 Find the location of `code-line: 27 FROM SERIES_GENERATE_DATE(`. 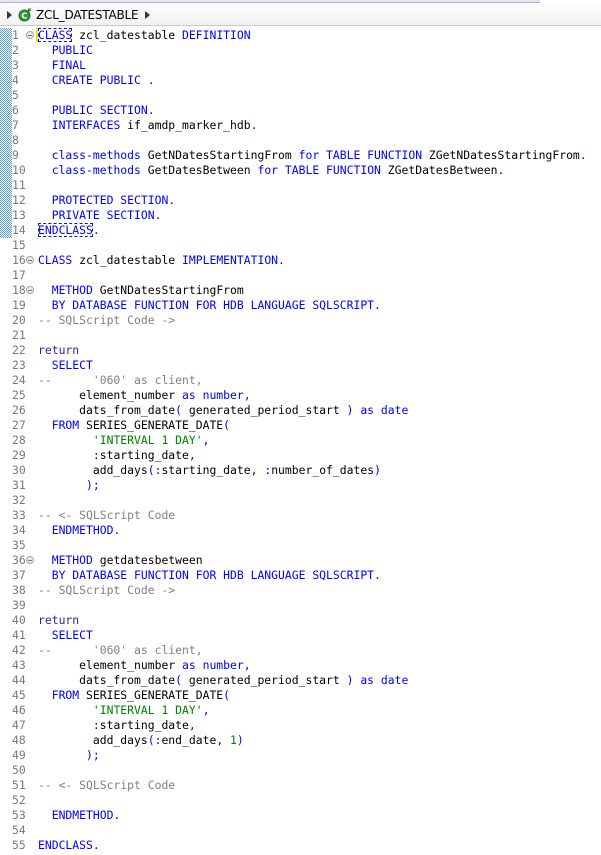

code-line: 27 FROM SERIES_GENERATE_DATE( is located at coordinates (300, 425).